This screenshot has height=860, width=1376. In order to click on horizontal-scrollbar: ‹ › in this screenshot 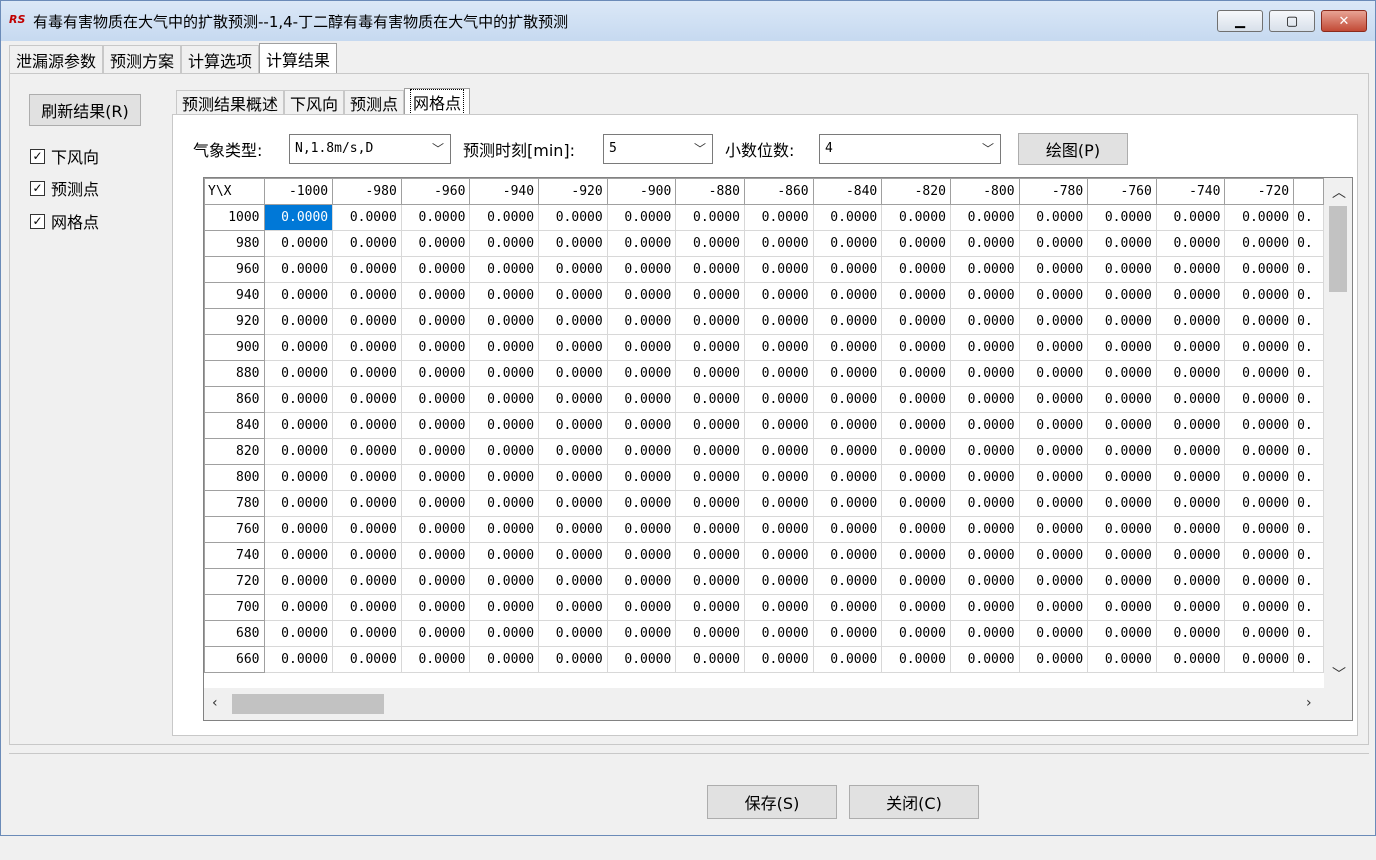, I will do `click(778, 704)`.